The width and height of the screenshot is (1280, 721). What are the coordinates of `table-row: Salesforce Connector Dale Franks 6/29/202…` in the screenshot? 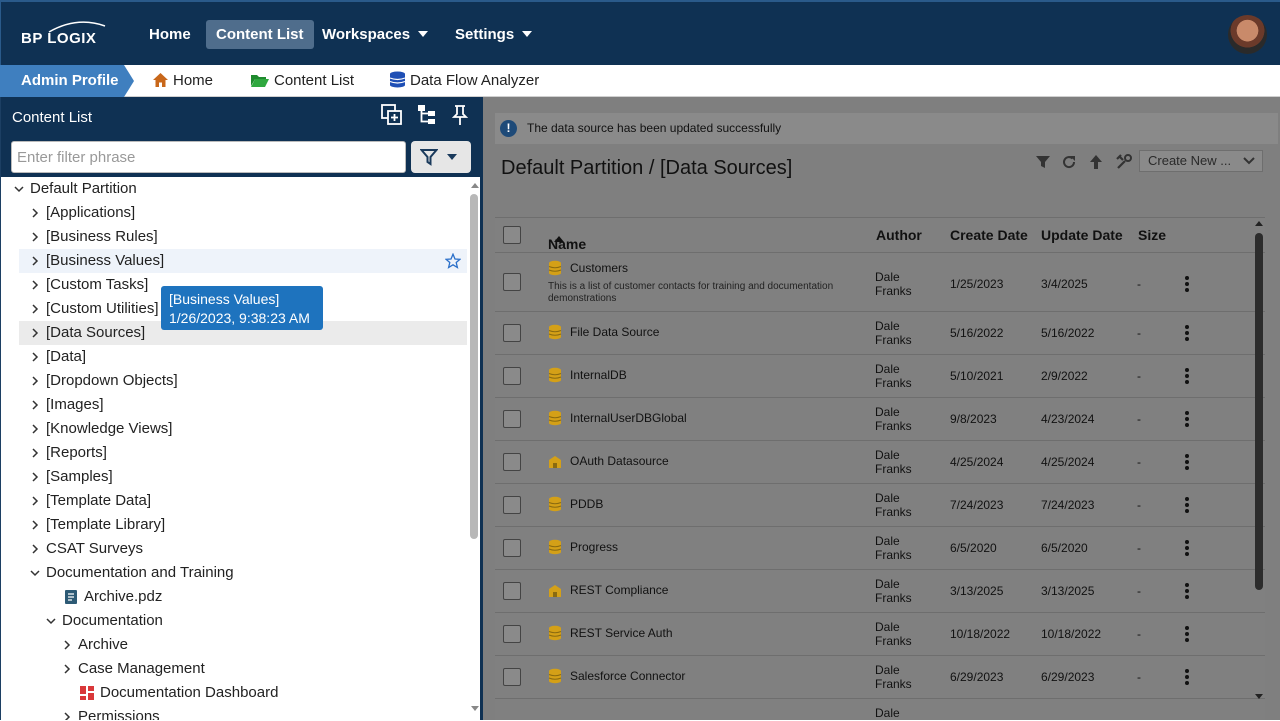 It's located at (880, 676).